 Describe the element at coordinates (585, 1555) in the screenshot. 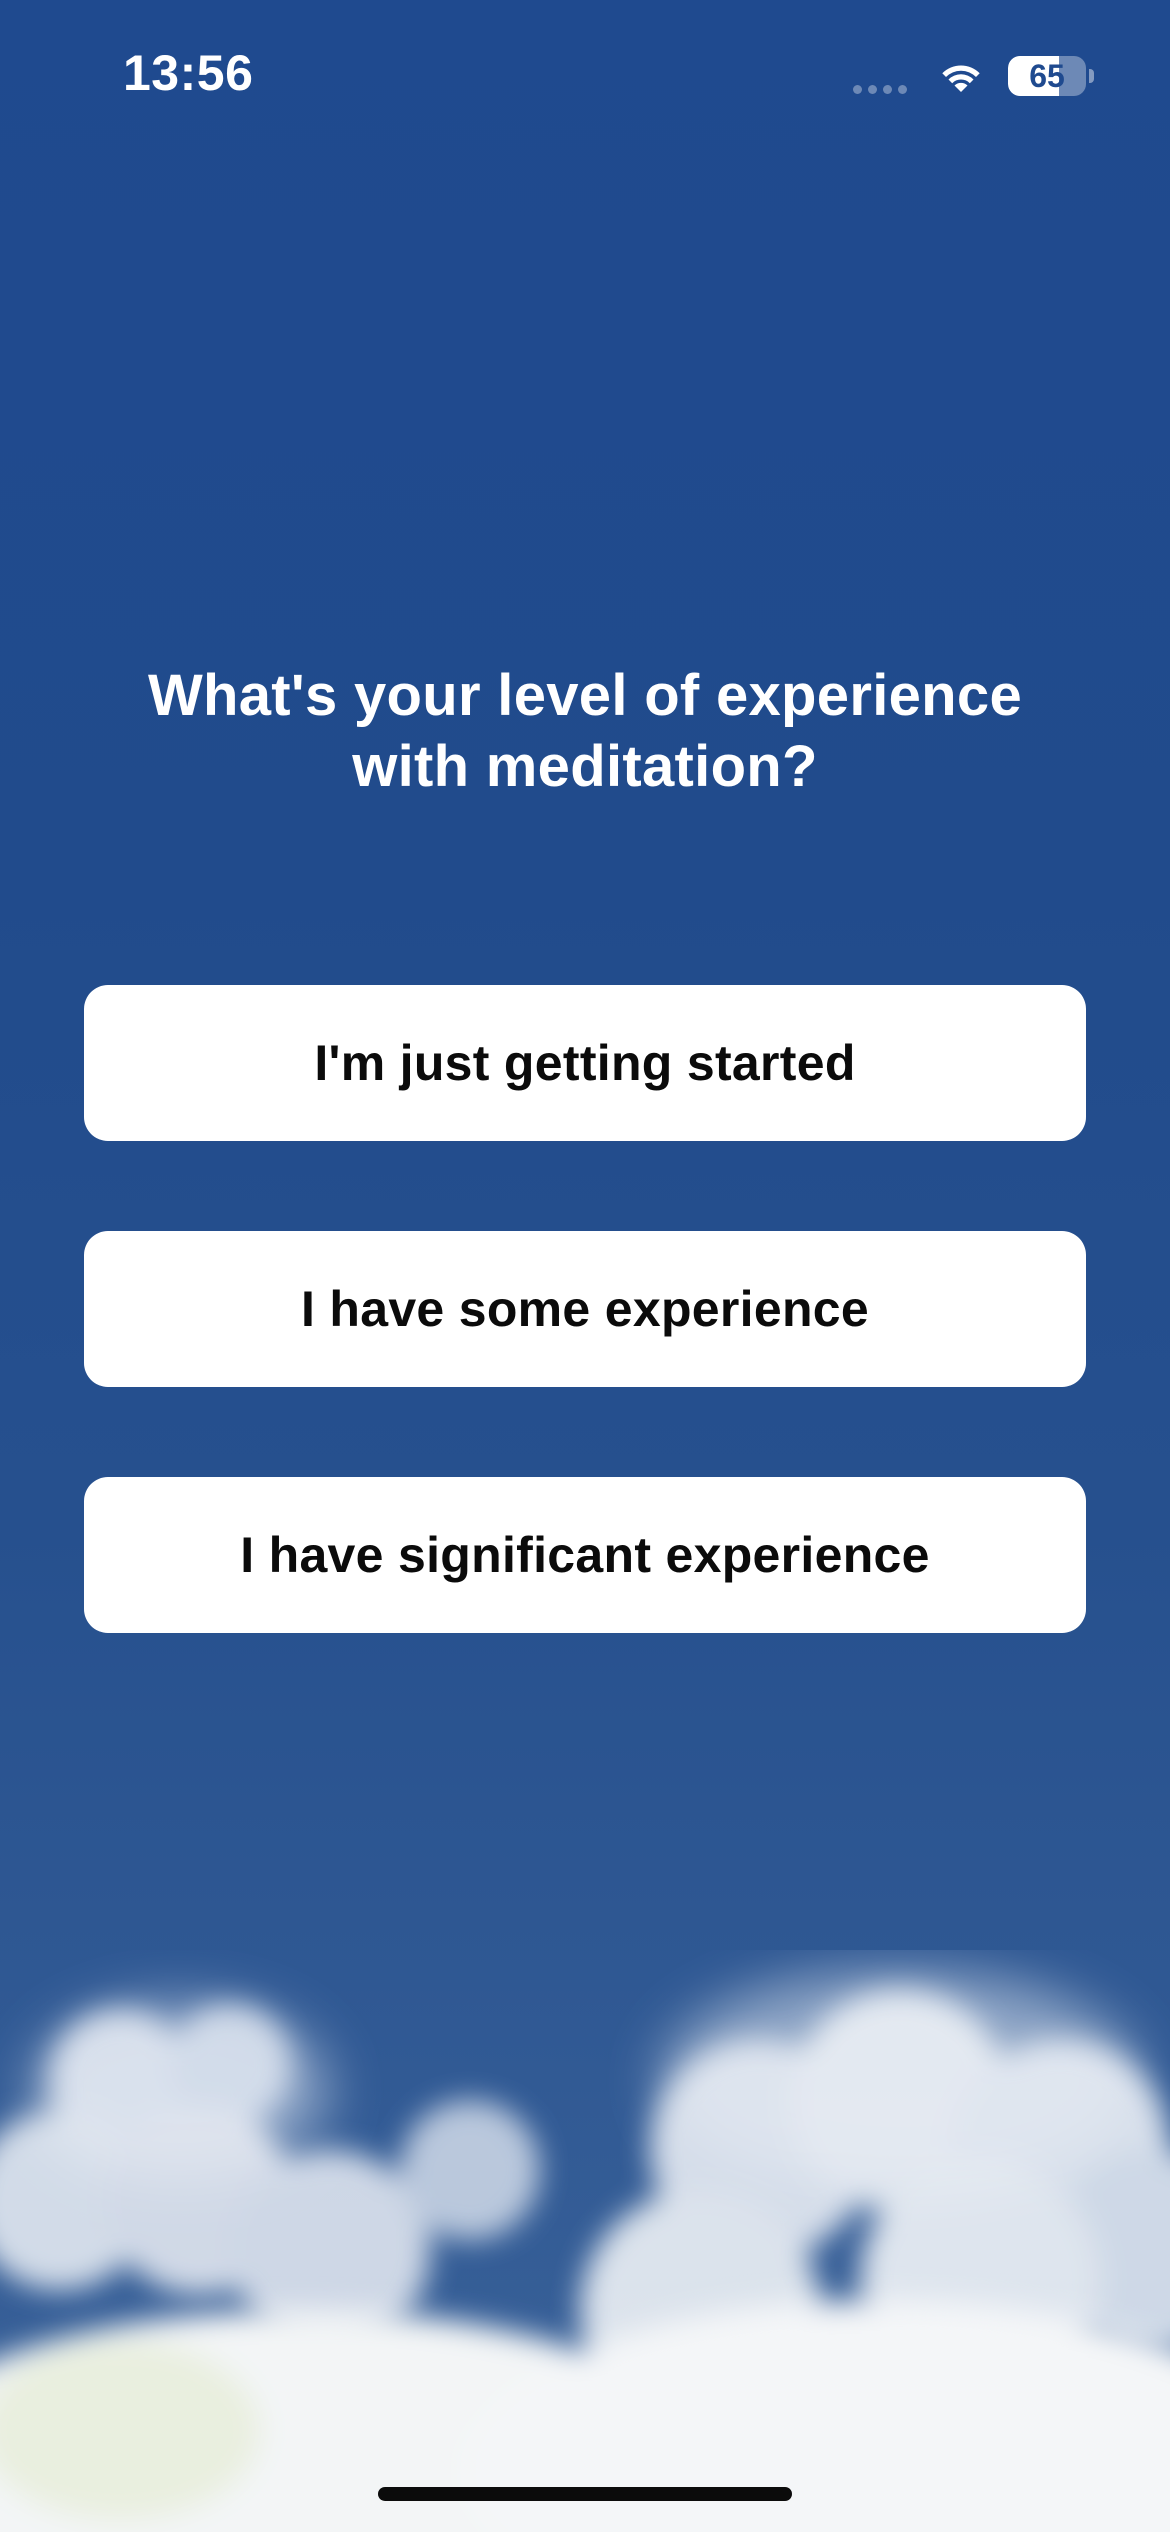

I see `option-significant-experience-button: I have significant experience` at that location.